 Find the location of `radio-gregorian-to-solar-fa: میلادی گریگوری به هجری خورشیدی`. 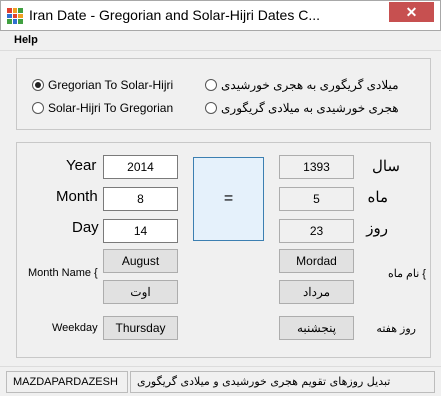

radio-gregorian-to-solar-fa: میلادی گریگوری به هجری خورشیدی is located at coordinates (302, 85).